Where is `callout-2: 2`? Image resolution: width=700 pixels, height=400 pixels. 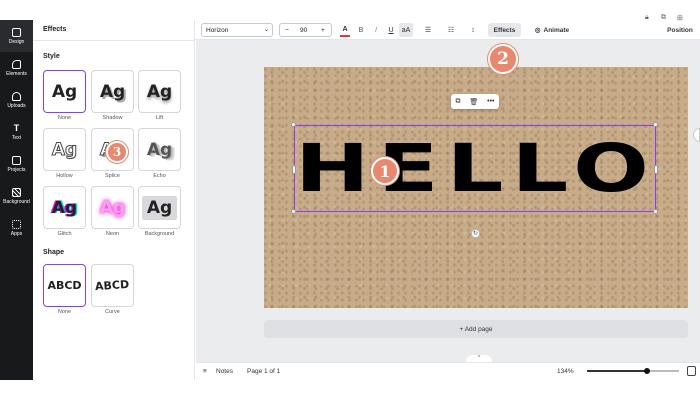
callout-2: 2 is located at coordinates (503, 59).